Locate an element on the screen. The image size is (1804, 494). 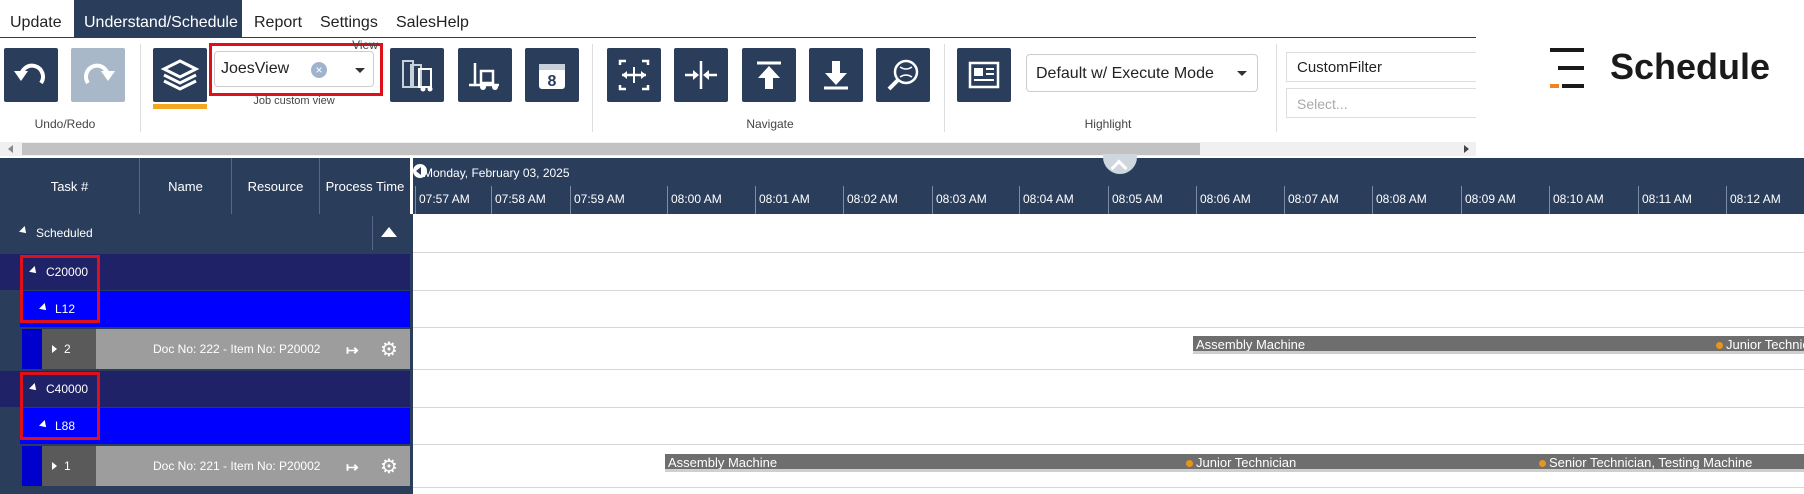
task-row: 2 Doc No: 222 - Item No: P20002 ↦ ⚙ is located at coordinates (216, 349).